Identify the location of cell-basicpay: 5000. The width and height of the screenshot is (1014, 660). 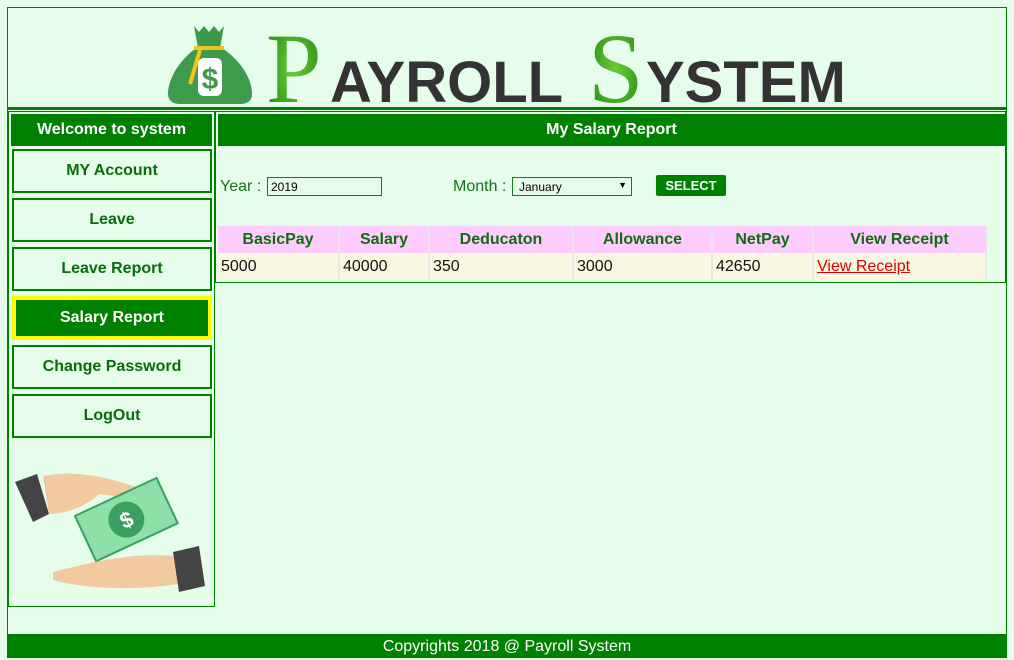
(279, 266).